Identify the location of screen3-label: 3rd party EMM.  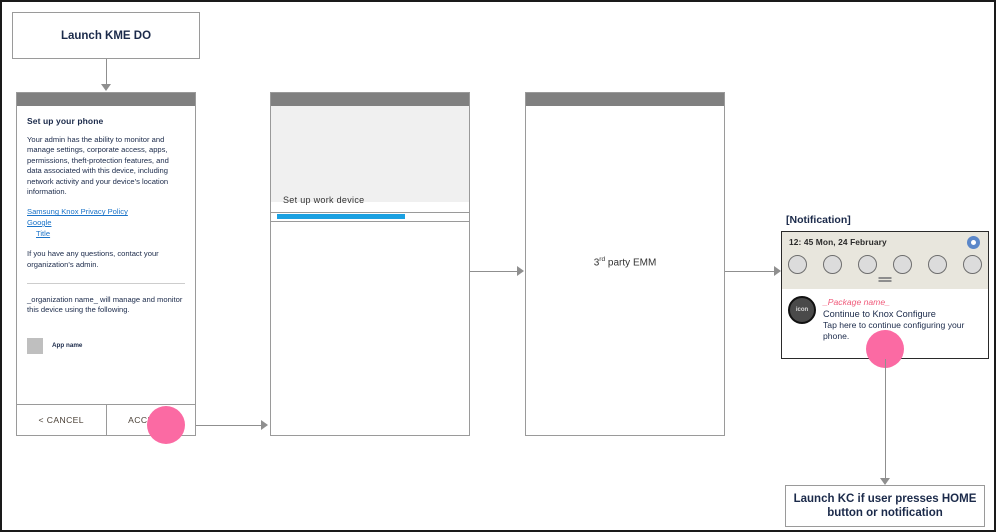
(625, 262).